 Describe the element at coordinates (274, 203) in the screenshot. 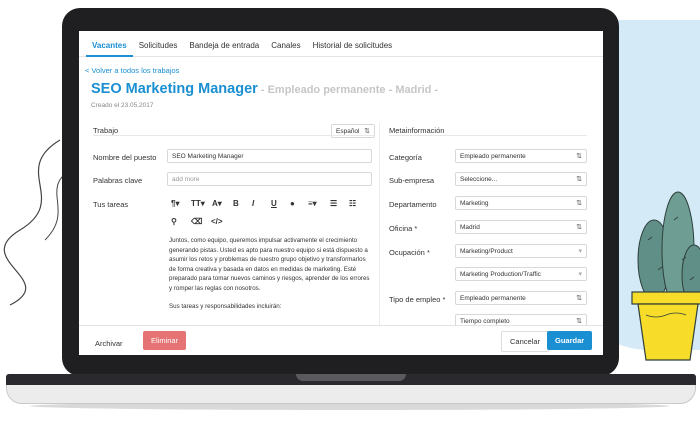

I see `underline-icon: U` at that location.